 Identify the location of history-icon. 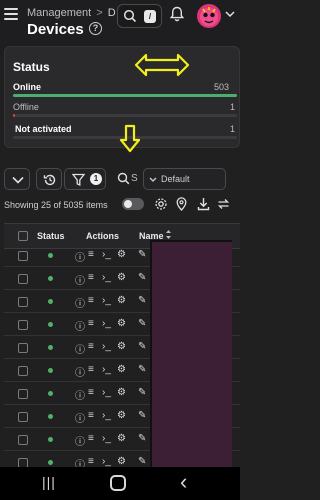
(49, 180).